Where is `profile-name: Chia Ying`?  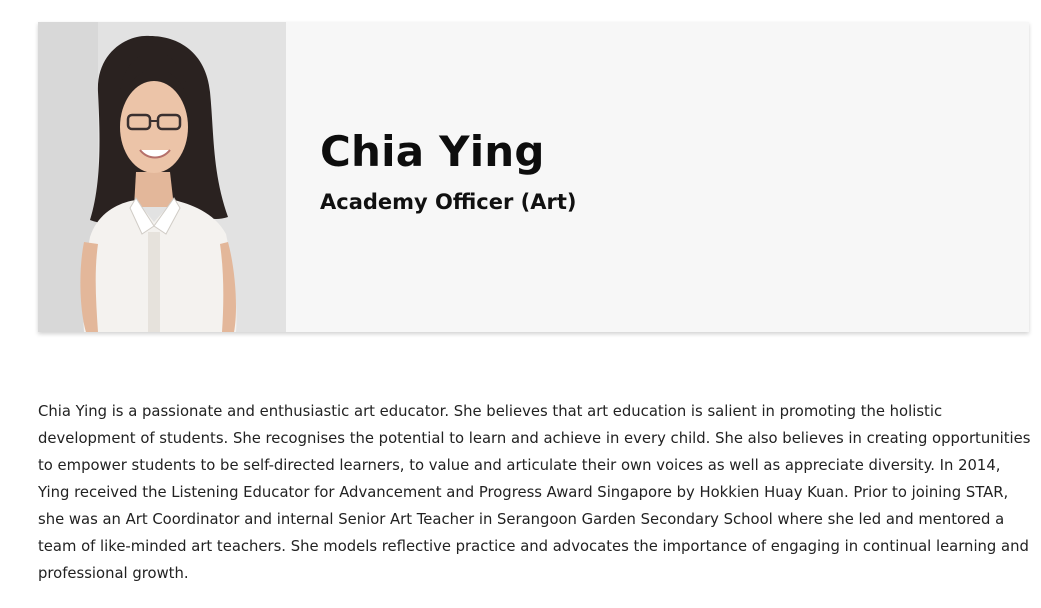 profile-name: Chia Ying is located at coordinates (432, 151).